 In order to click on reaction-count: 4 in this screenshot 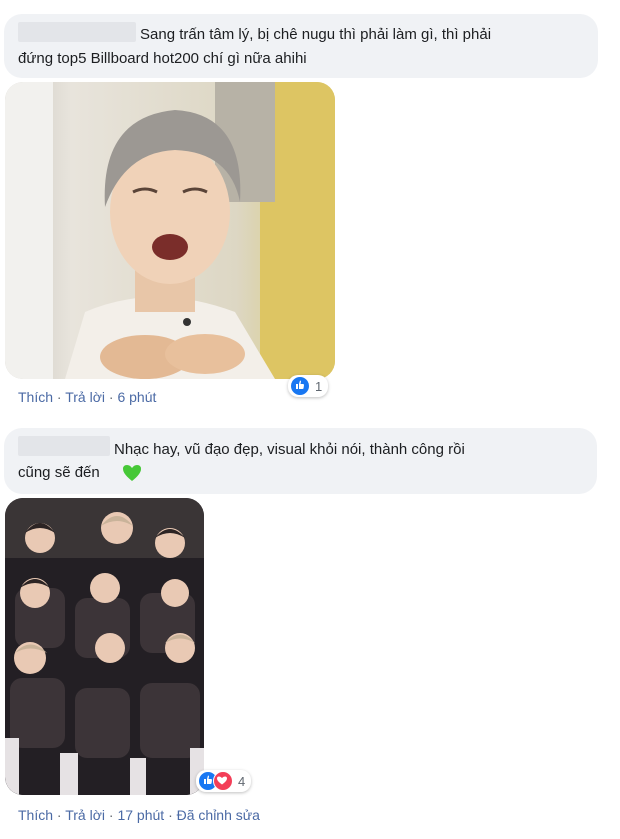, I will do `click(242, 781)`.